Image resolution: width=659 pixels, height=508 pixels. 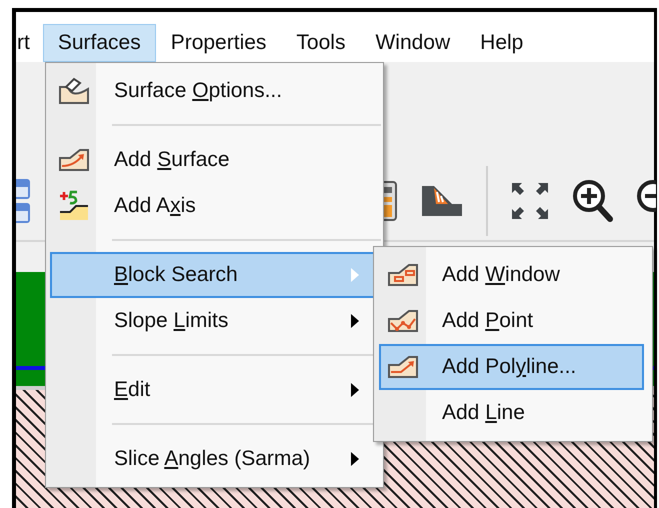 I want to click on toolbar-icon, so click(x=24, y=201).